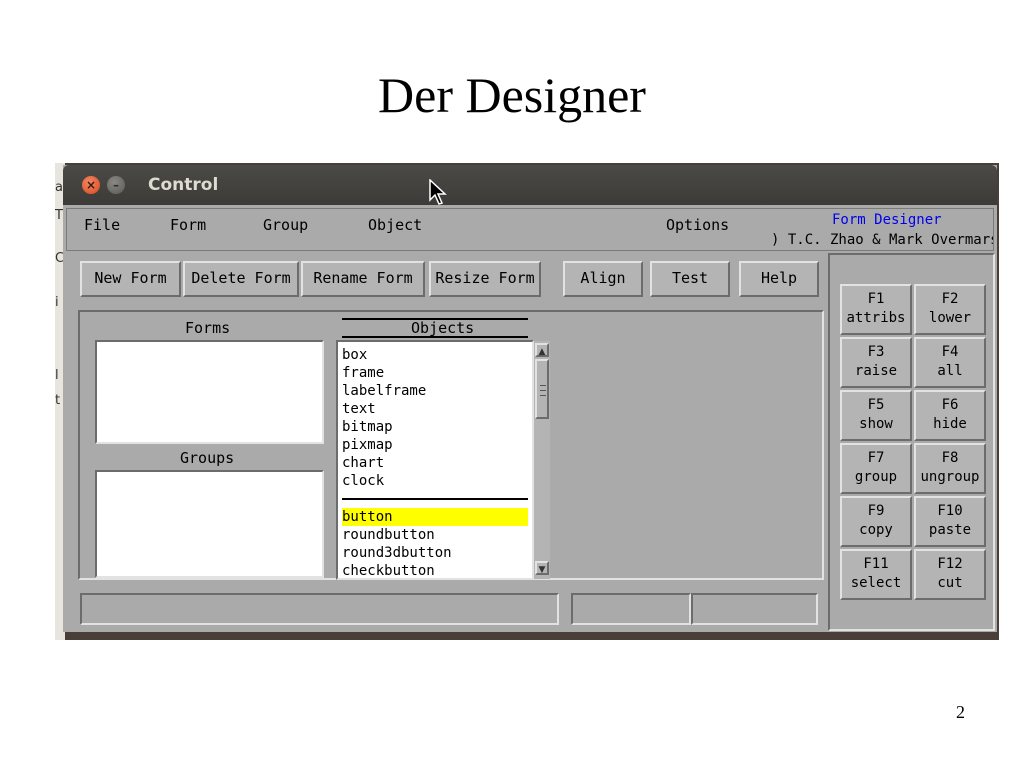 The width and height of the screenshot is (1024, 768). I want to click on fkey-action: show, so click(876, 424).